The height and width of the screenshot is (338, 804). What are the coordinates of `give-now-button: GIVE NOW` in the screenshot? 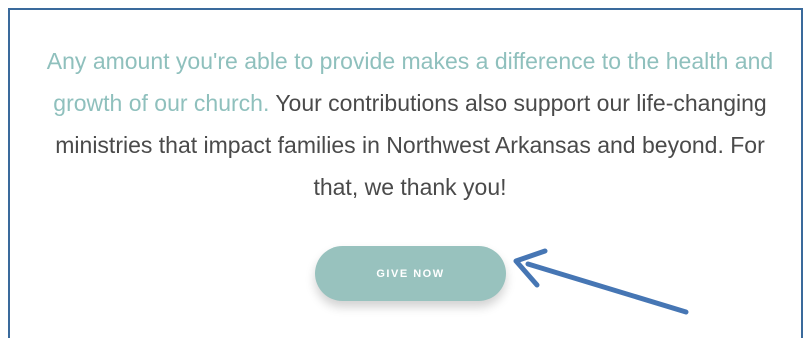 It's located at (410, 273).